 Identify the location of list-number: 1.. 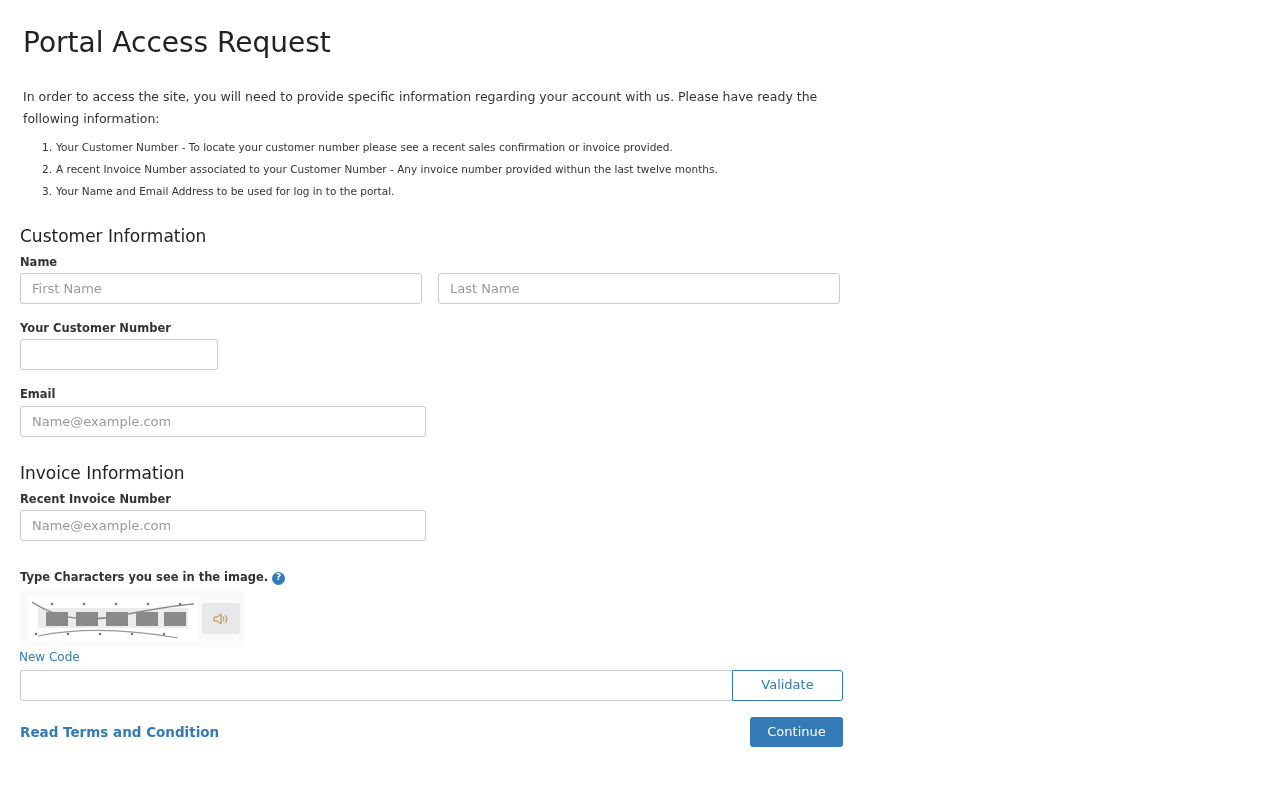
(47, 147).